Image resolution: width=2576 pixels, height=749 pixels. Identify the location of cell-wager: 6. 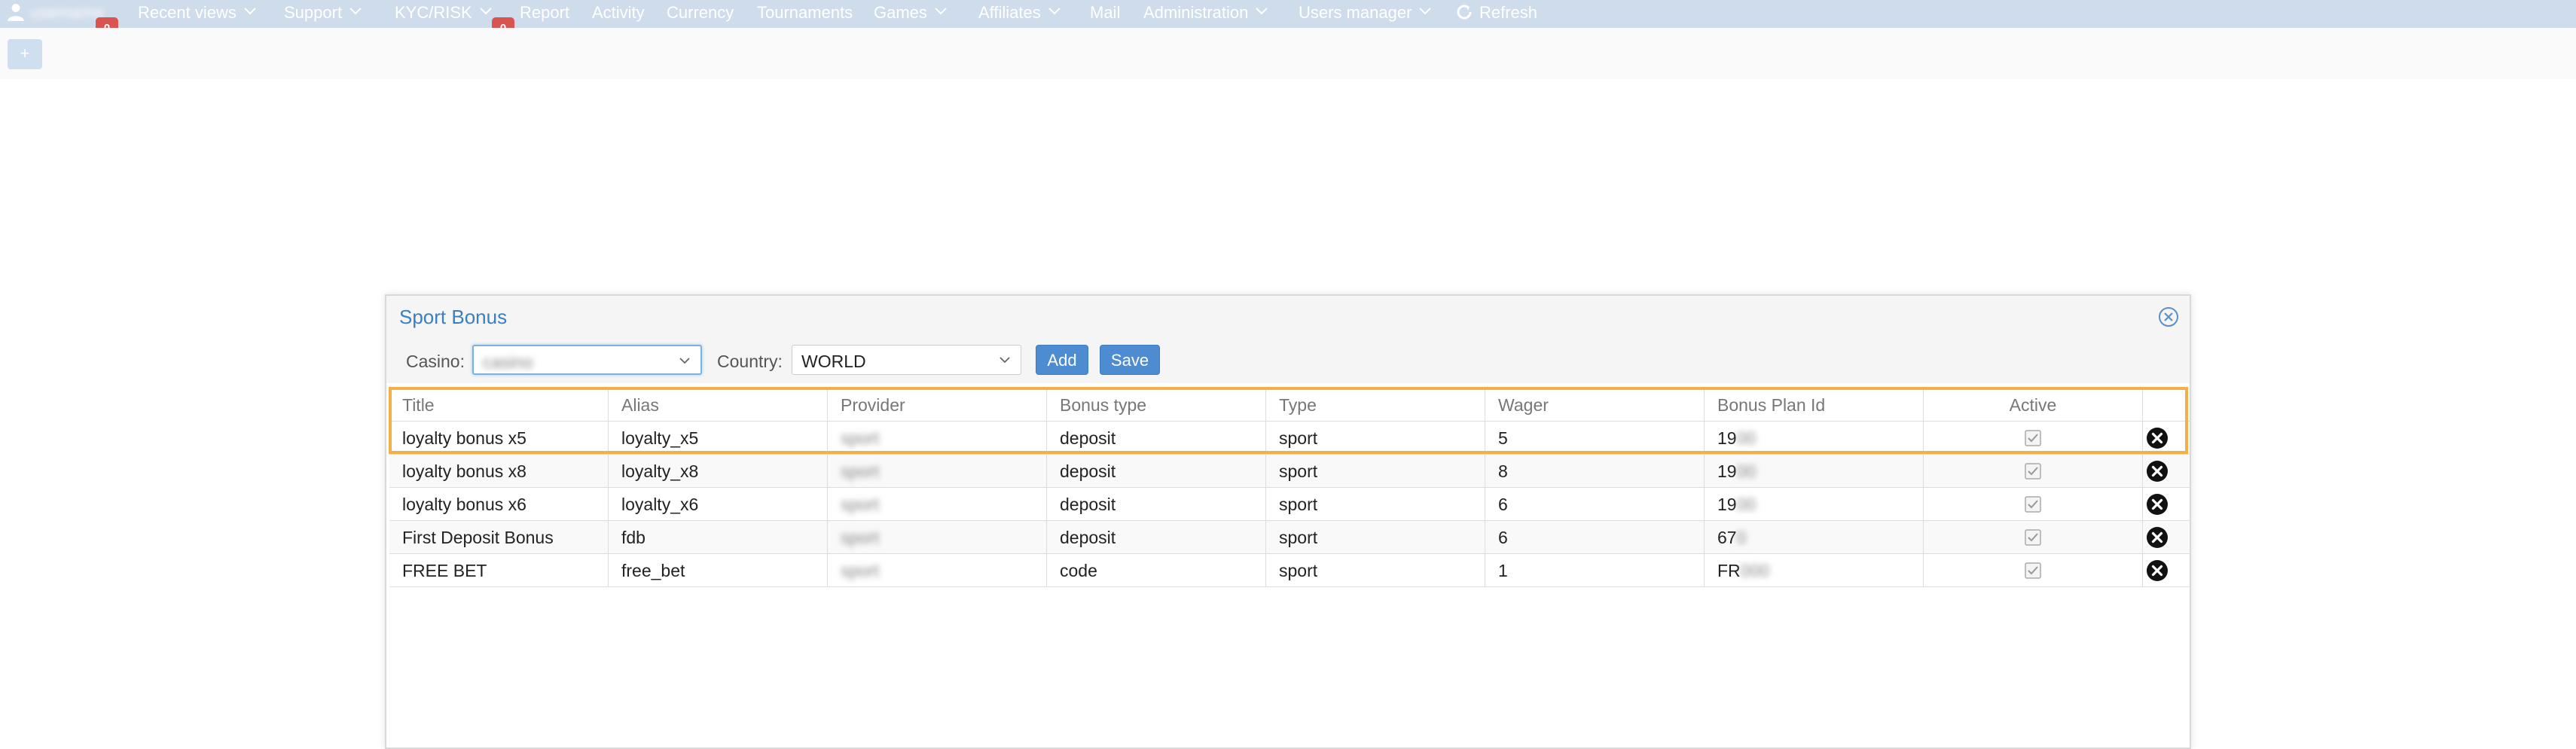
(1595, 537).